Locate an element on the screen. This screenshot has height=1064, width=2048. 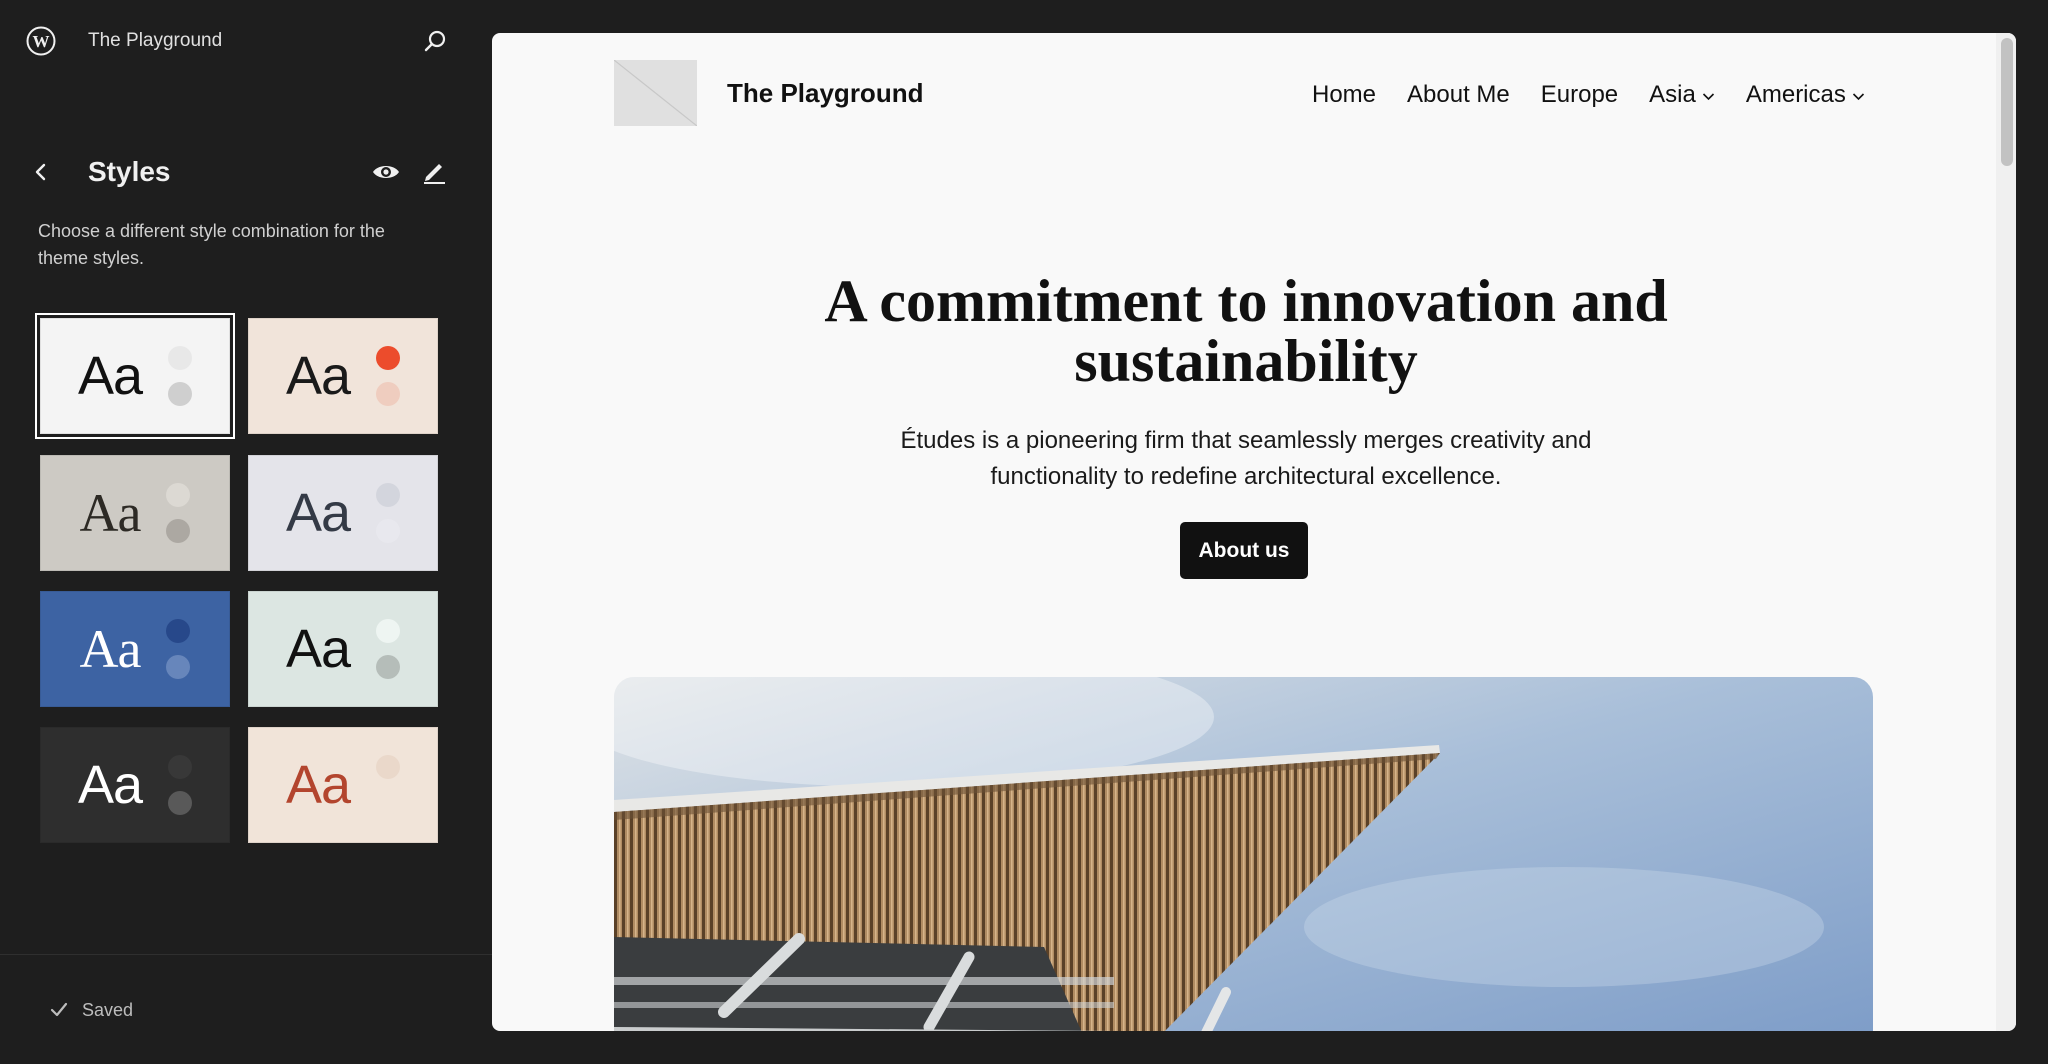
style-variation-1: Aa is located at coordinates (135, 376).